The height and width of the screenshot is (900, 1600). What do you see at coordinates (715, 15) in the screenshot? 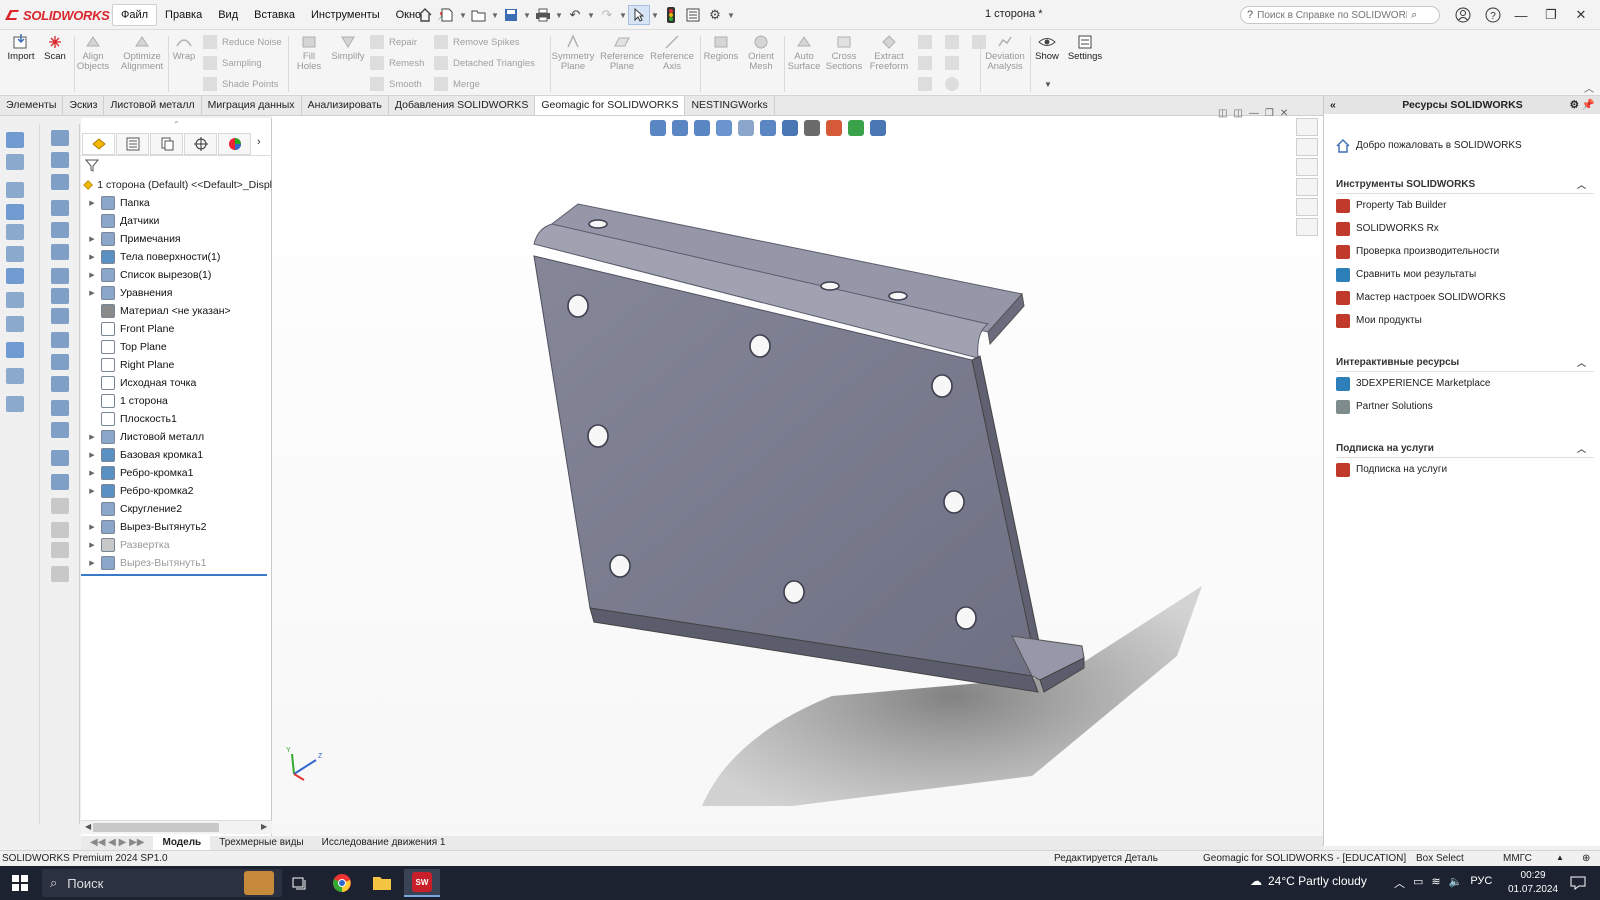
I see `options-gear-icon: ⚙` at bounding box center [715, 15].